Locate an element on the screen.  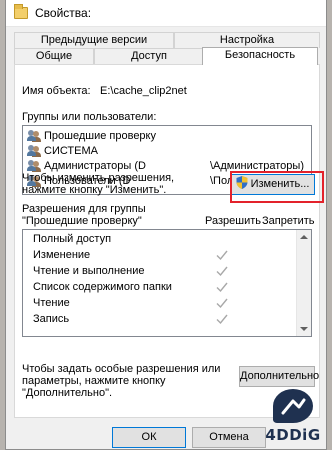
tab-sharing: Доступ is located at coordinates (149, 56).